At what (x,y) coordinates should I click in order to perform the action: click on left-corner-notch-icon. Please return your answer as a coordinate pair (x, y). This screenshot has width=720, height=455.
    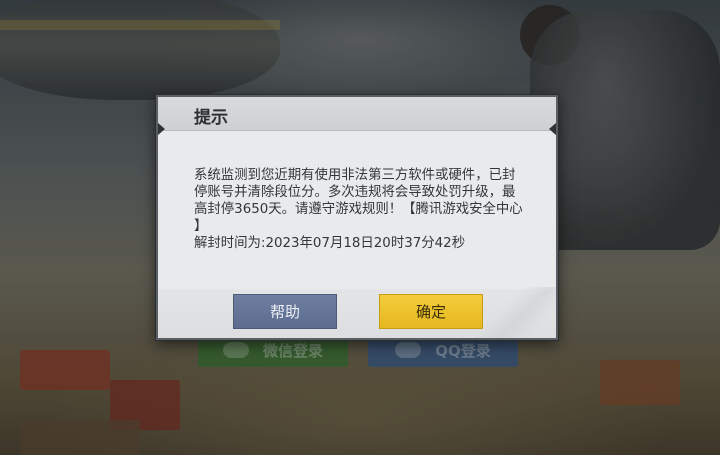
    Looking at the image, I should click on (161, 129).